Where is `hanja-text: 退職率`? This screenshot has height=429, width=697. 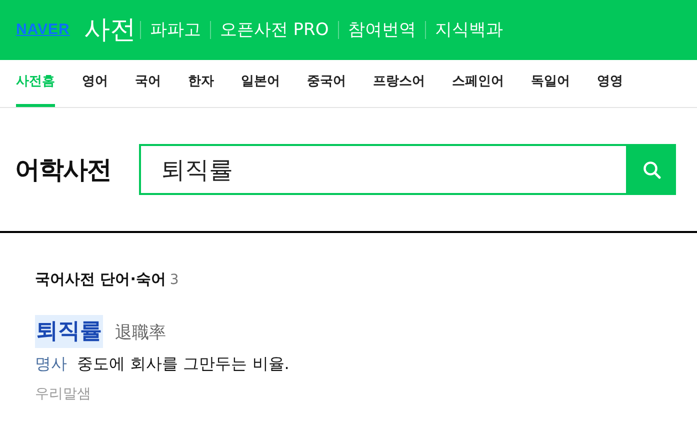
hanja-text: 退職率 is located at coordinates (140, 333).